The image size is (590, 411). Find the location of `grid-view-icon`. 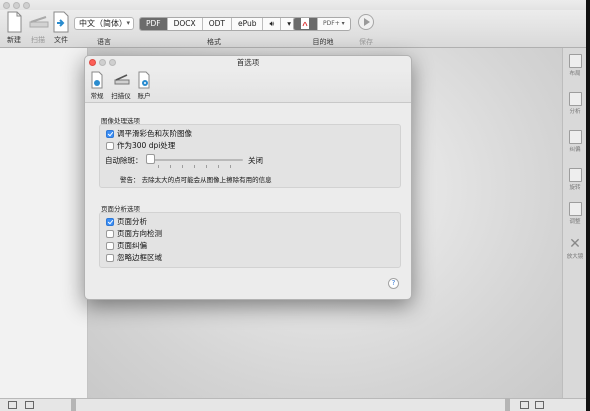

grid-view-icon is located at coordinates (12, 405).